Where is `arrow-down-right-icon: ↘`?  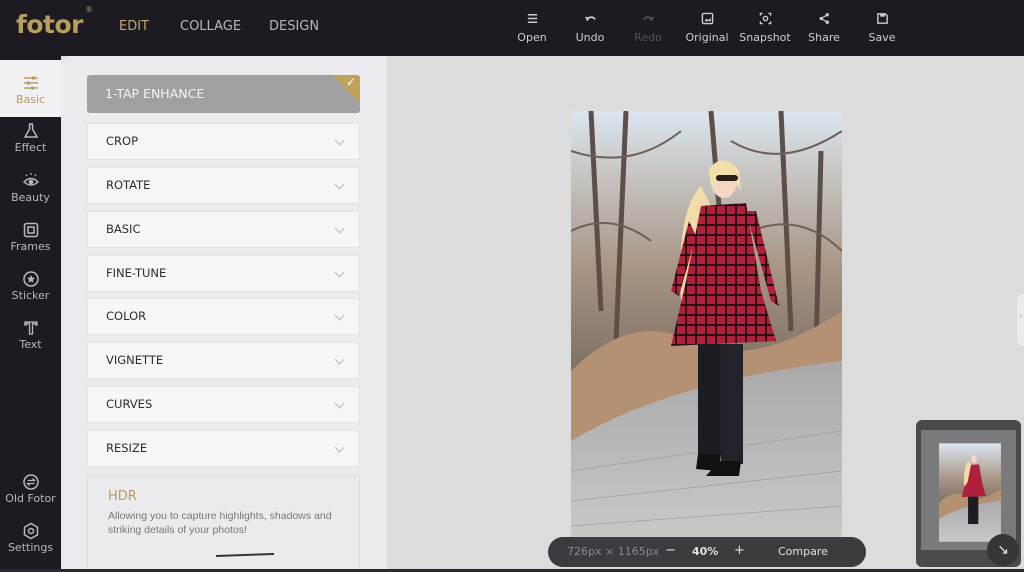
arrow-down-right-icon: ↘ is located at coordinates (1003, 550).